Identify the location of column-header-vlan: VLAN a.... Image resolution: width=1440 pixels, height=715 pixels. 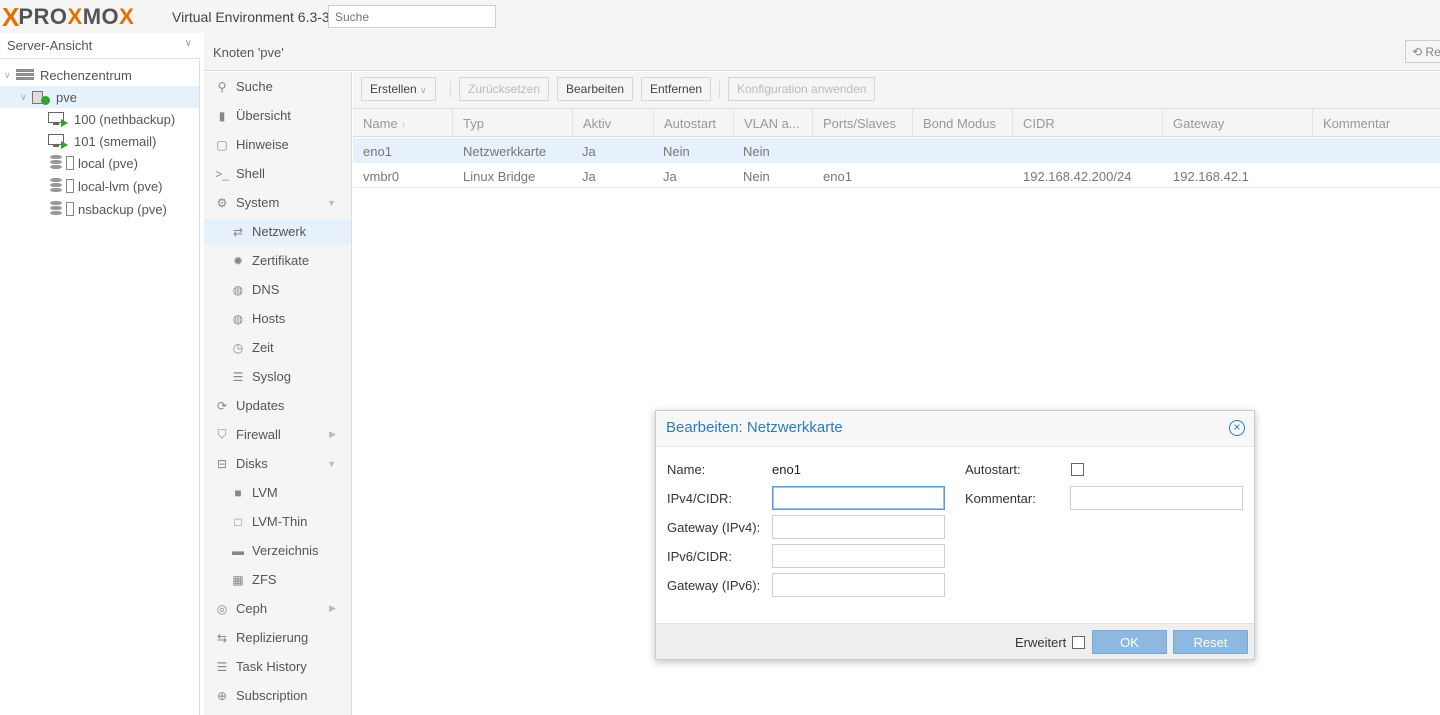
(773, 123).